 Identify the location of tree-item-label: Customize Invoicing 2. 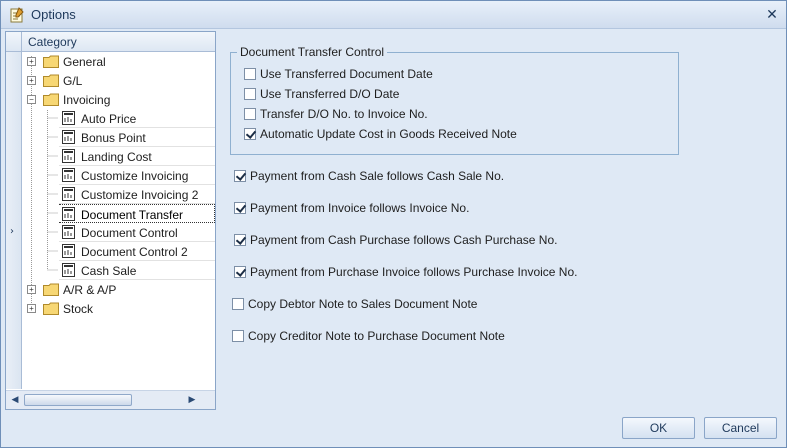
(140, 195).